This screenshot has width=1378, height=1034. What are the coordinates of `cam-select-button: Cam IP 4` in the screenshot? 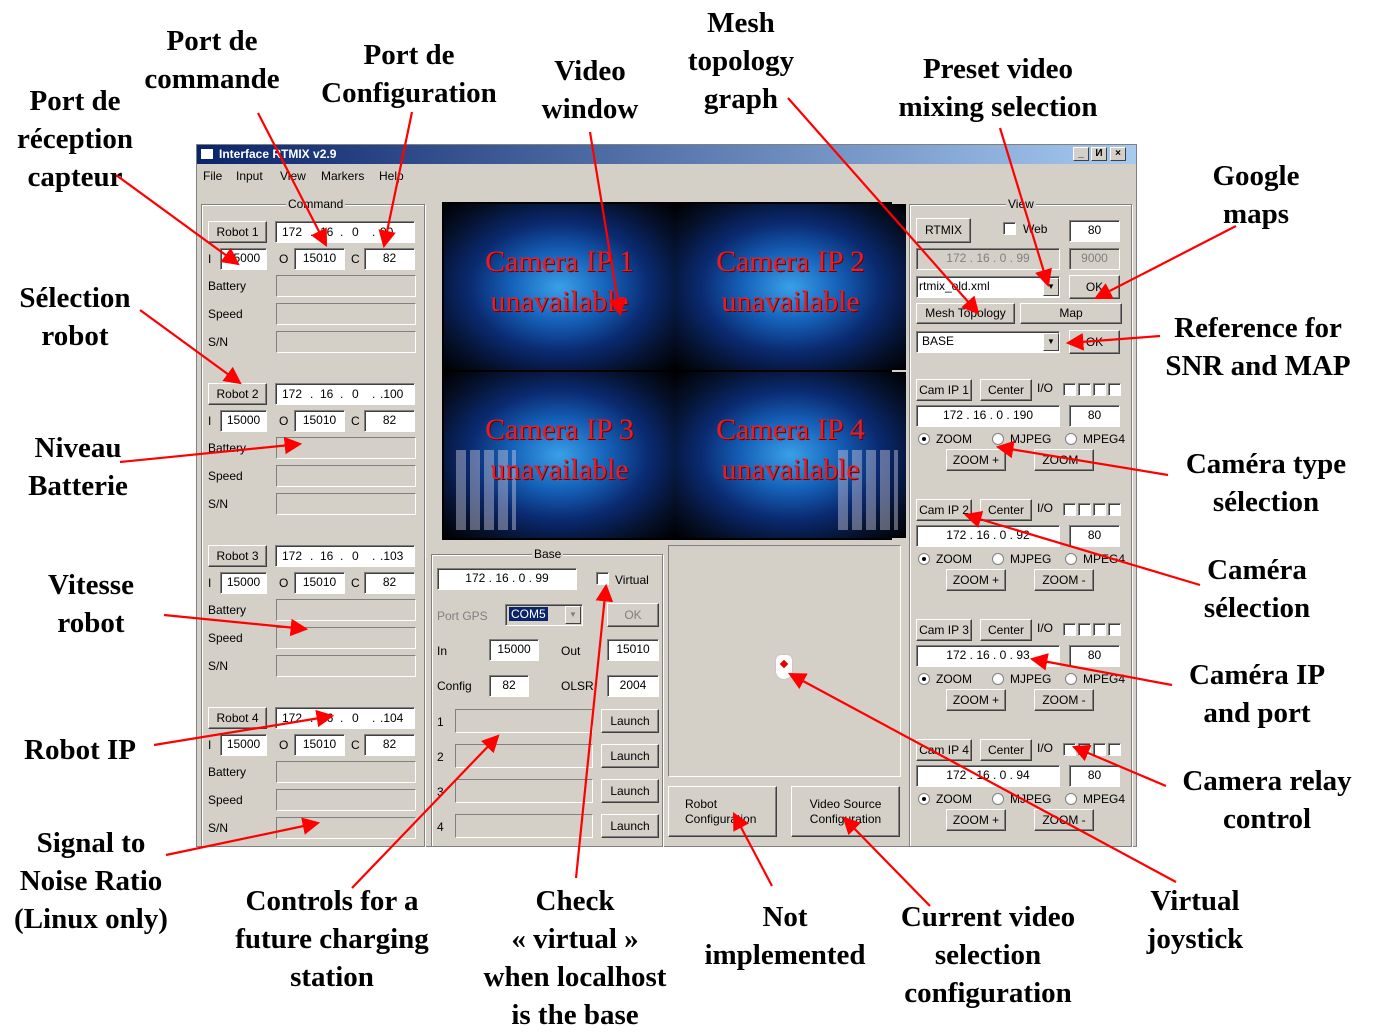 It's located at (944, 750).